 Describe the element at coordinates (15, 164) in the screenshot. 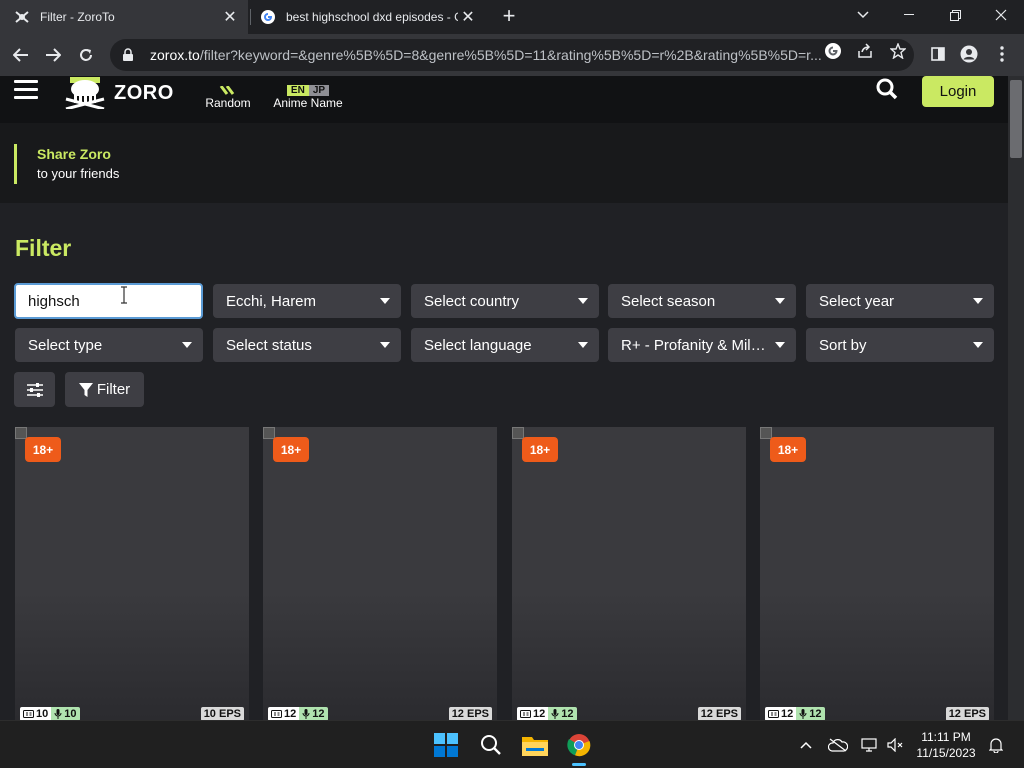

I see `accent-bar` at that location.